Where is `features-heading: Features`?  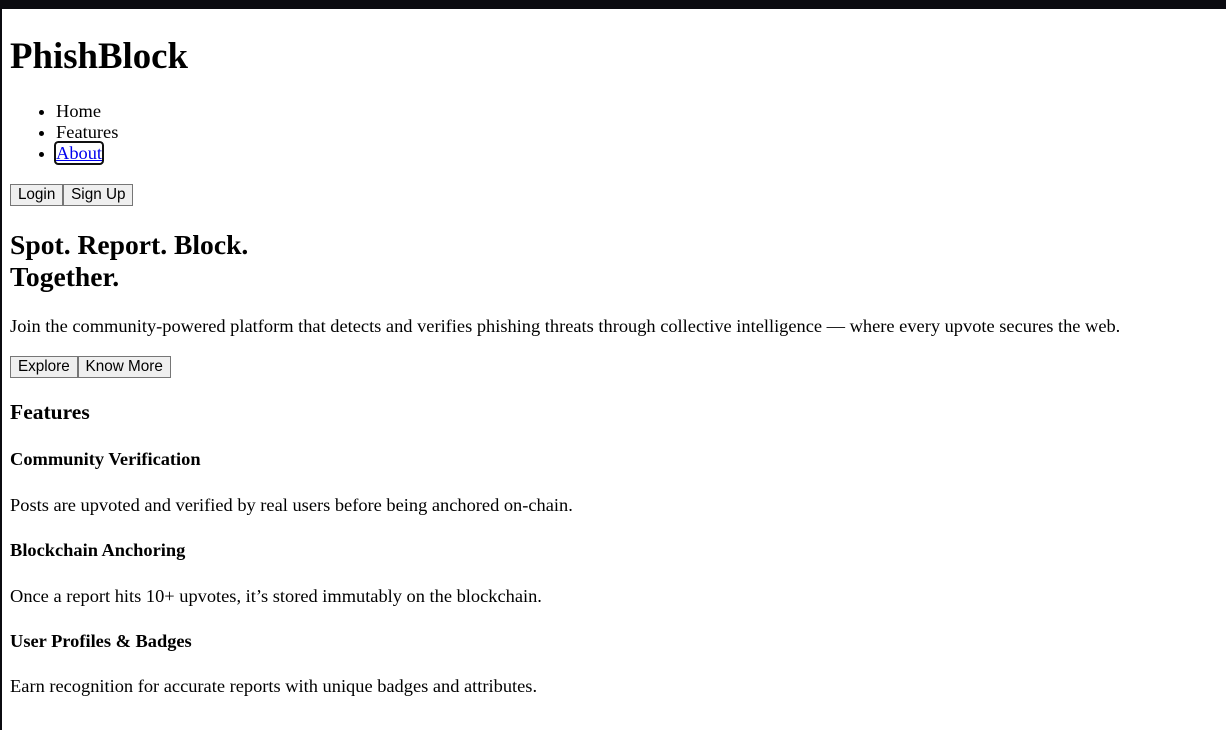
features-heading: Features is located at coordinates (50, 411).